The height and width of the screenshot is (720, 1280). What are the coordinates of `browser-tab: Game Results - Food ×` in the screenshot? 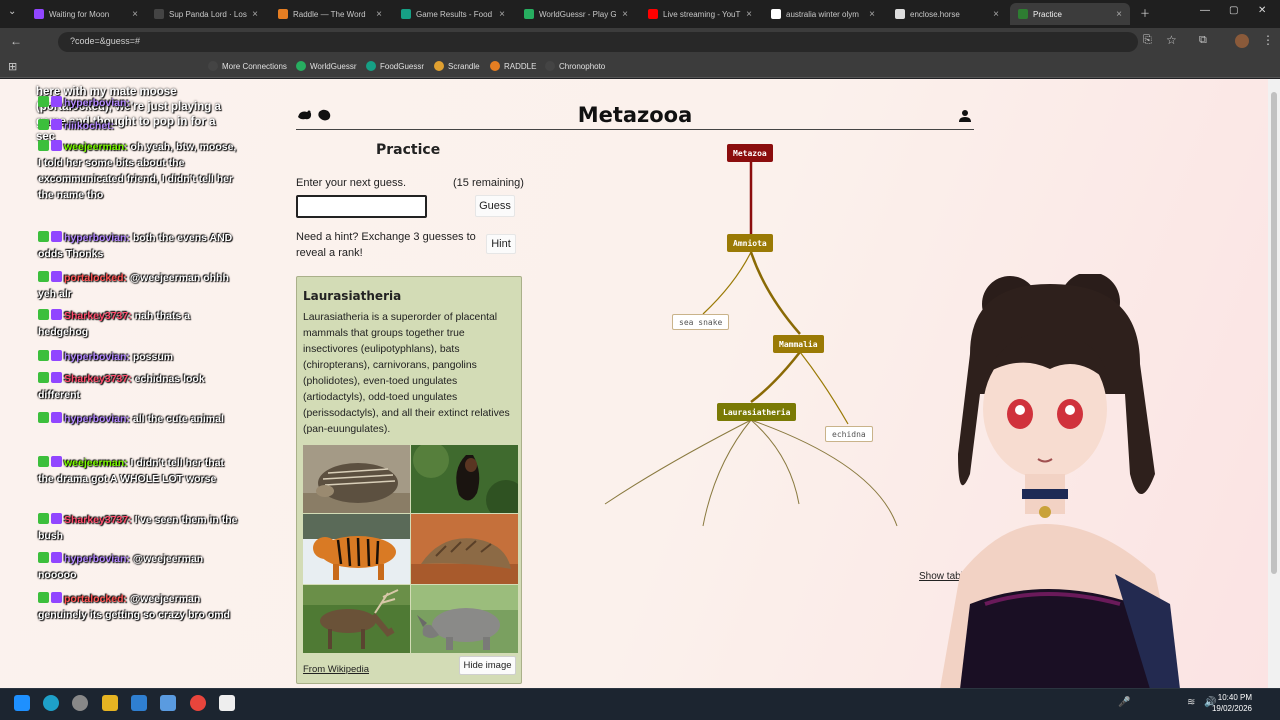 It's located at (453, 14).